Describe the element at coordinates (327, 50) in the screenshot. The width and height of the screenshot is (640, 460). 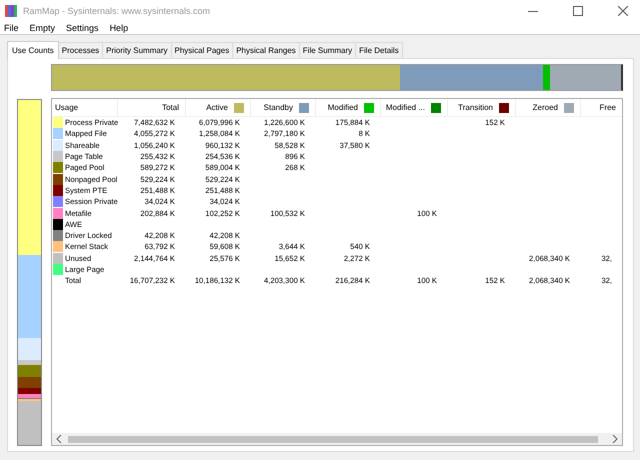
I see `tab: File Summary` at that location.